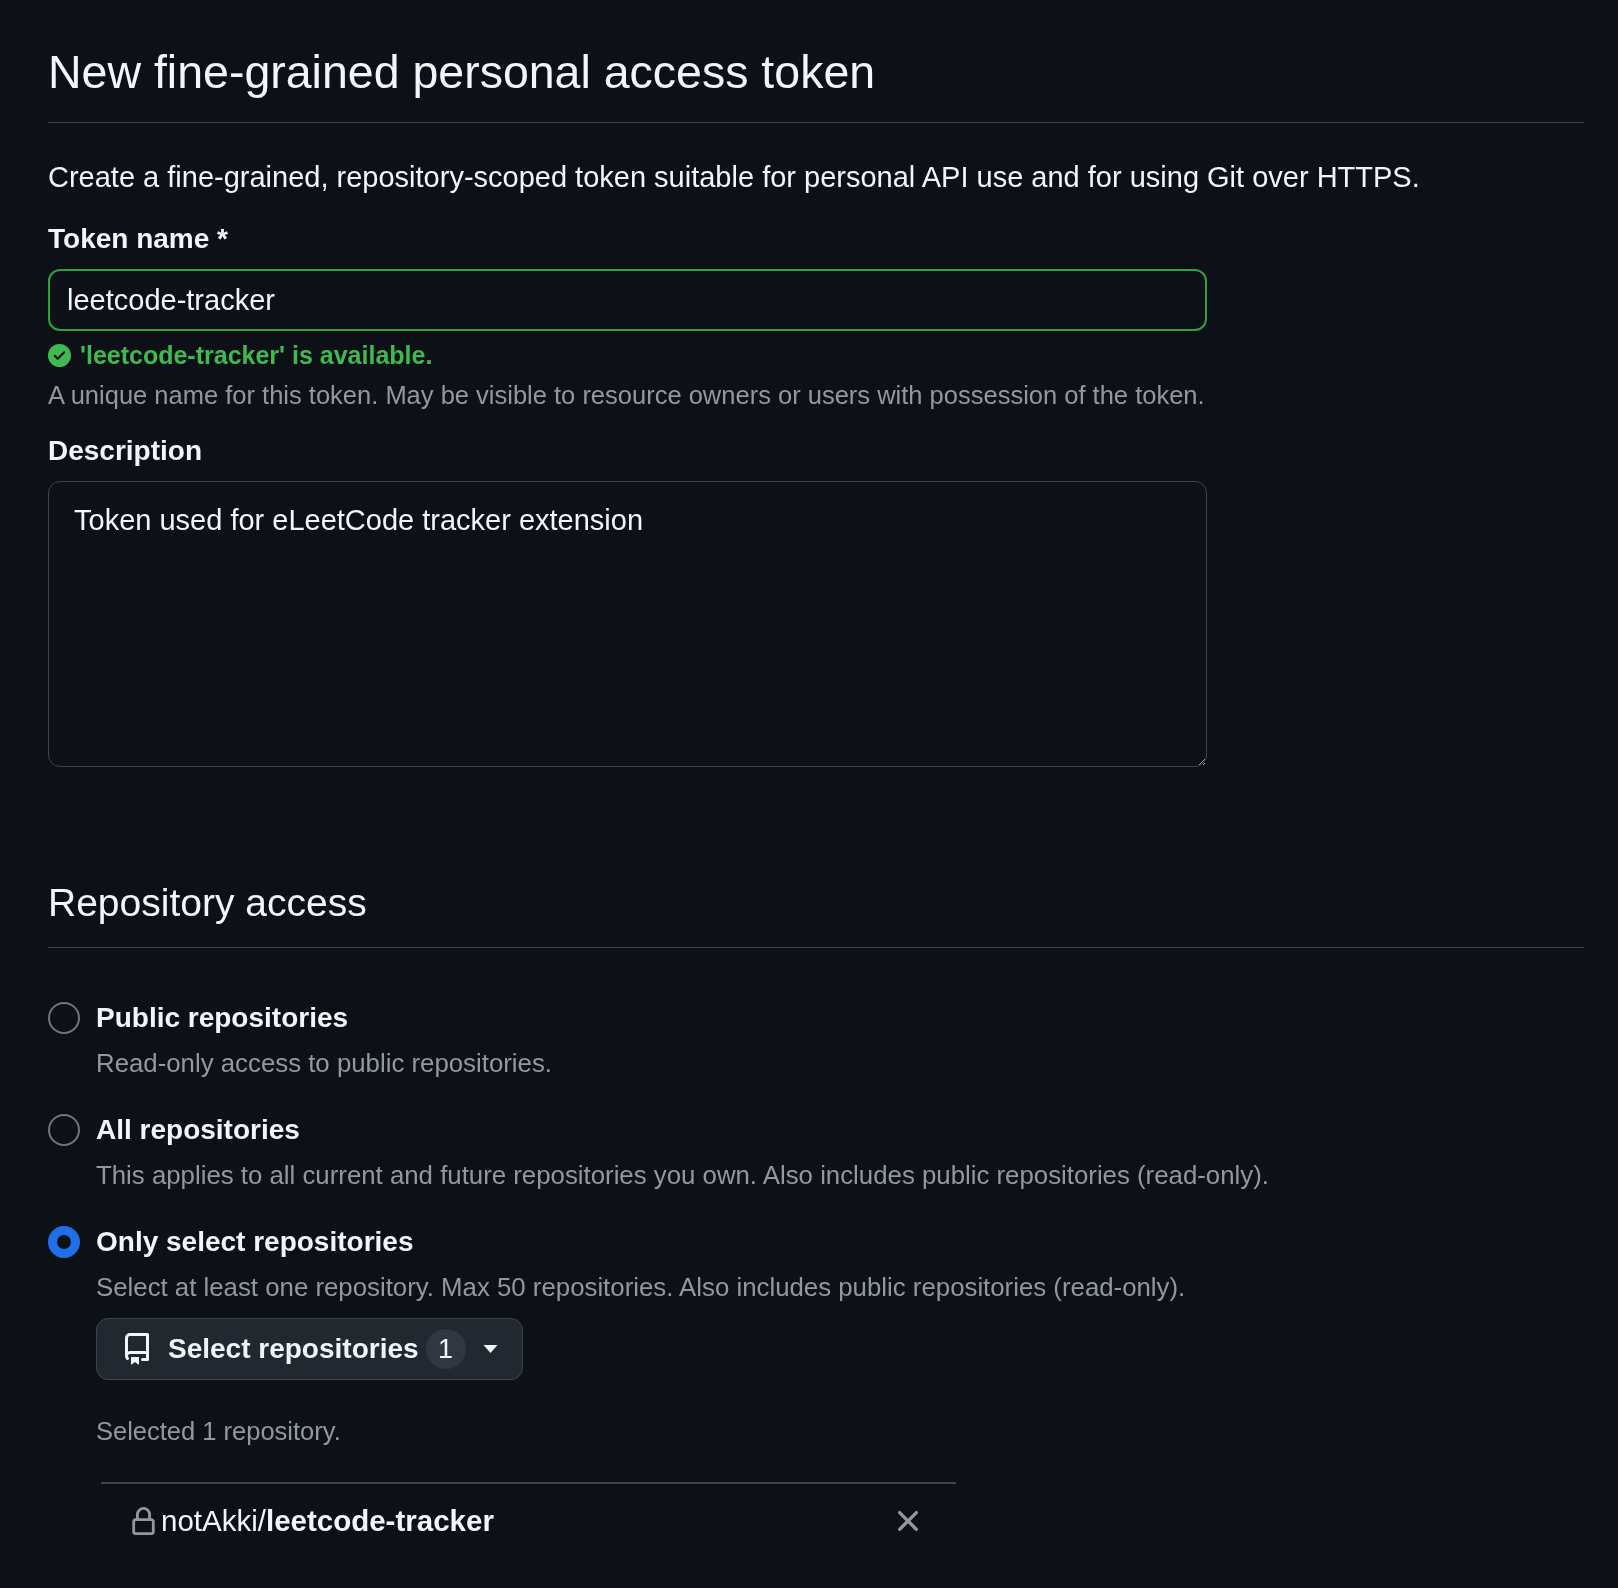 Image resolution: width=1618 pixels, height=1588 pixels. I want to click on token-name-field: leetcode-tracker, so click(627, 300).